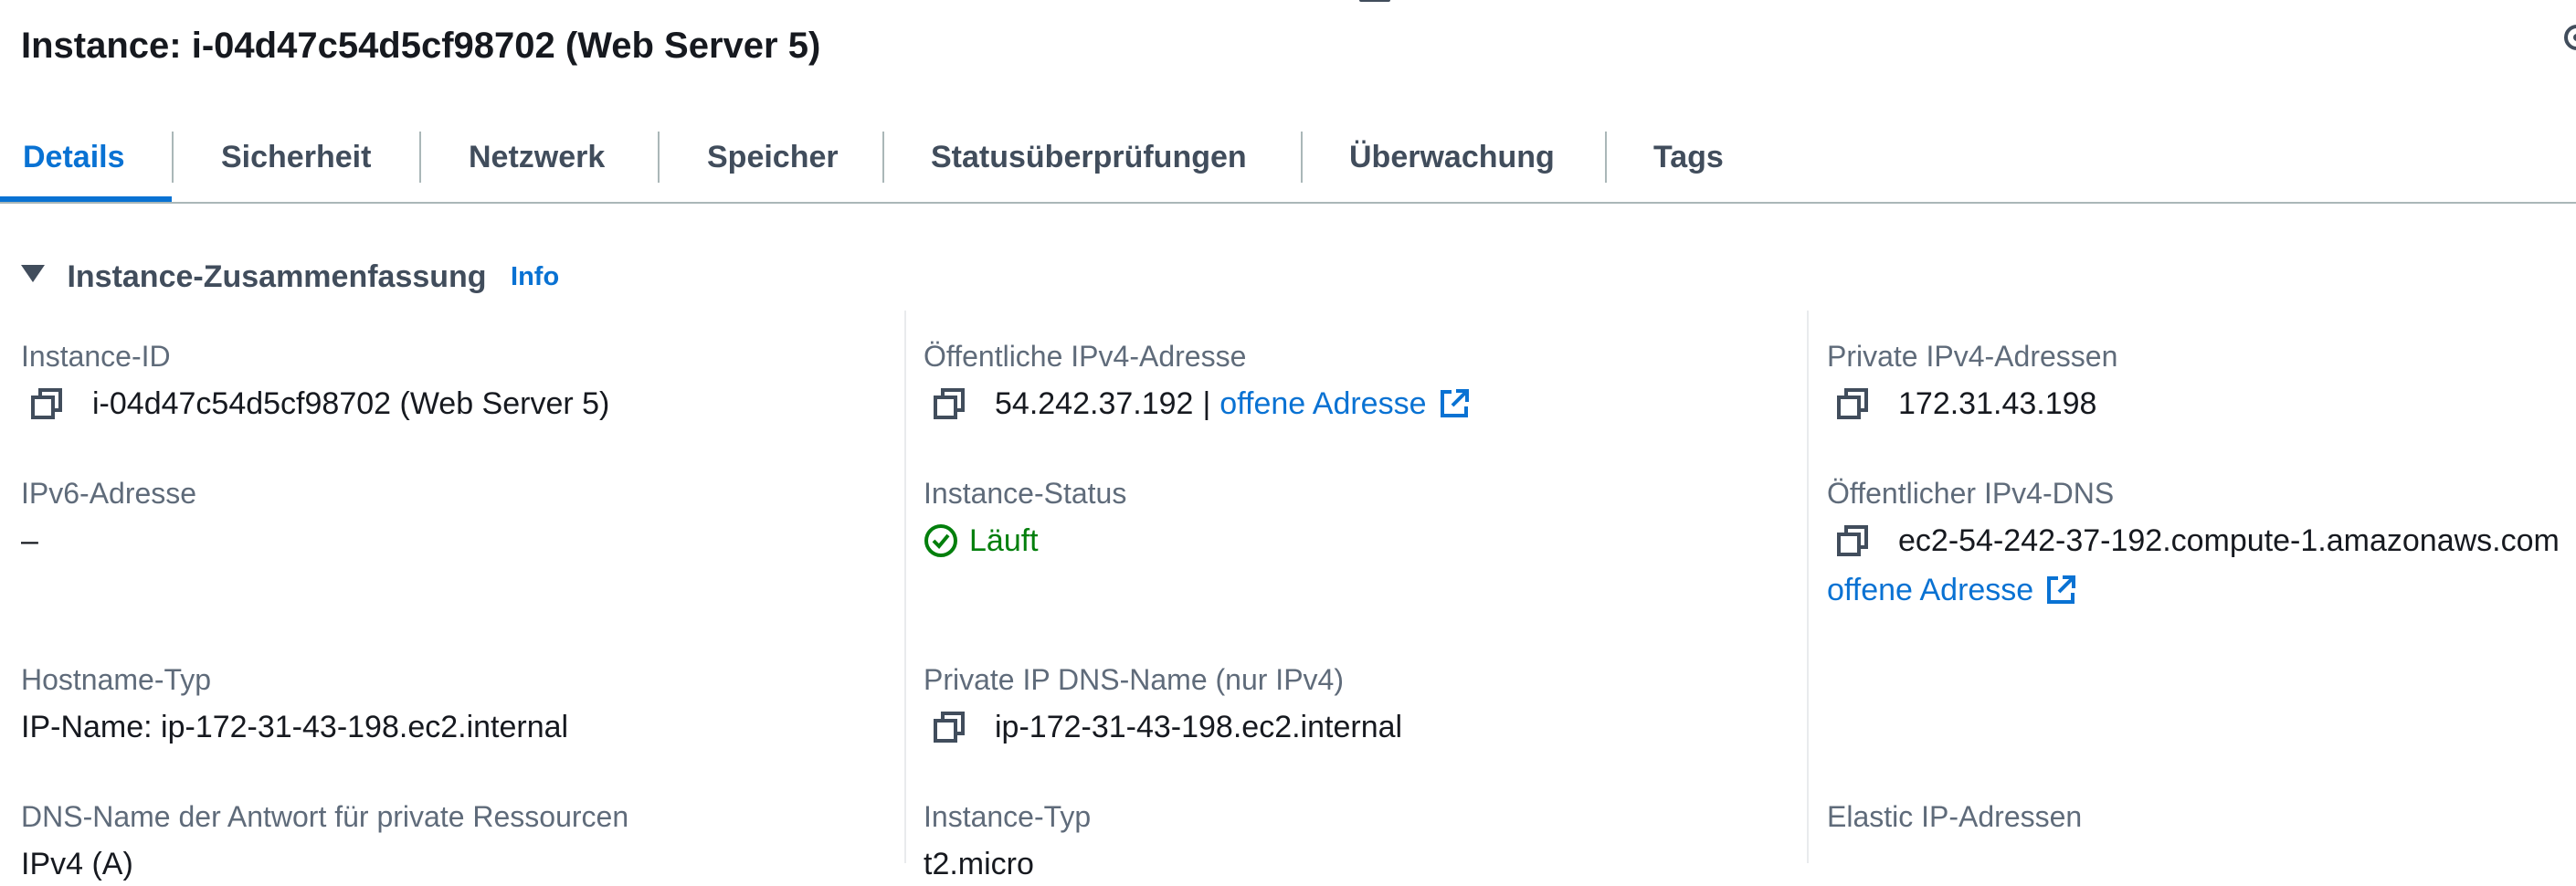  What do you see at coordinates (1997, 403) in the screenshot?
I see `field-value: 172.31.43.198` at bounding box center [1997, 403].